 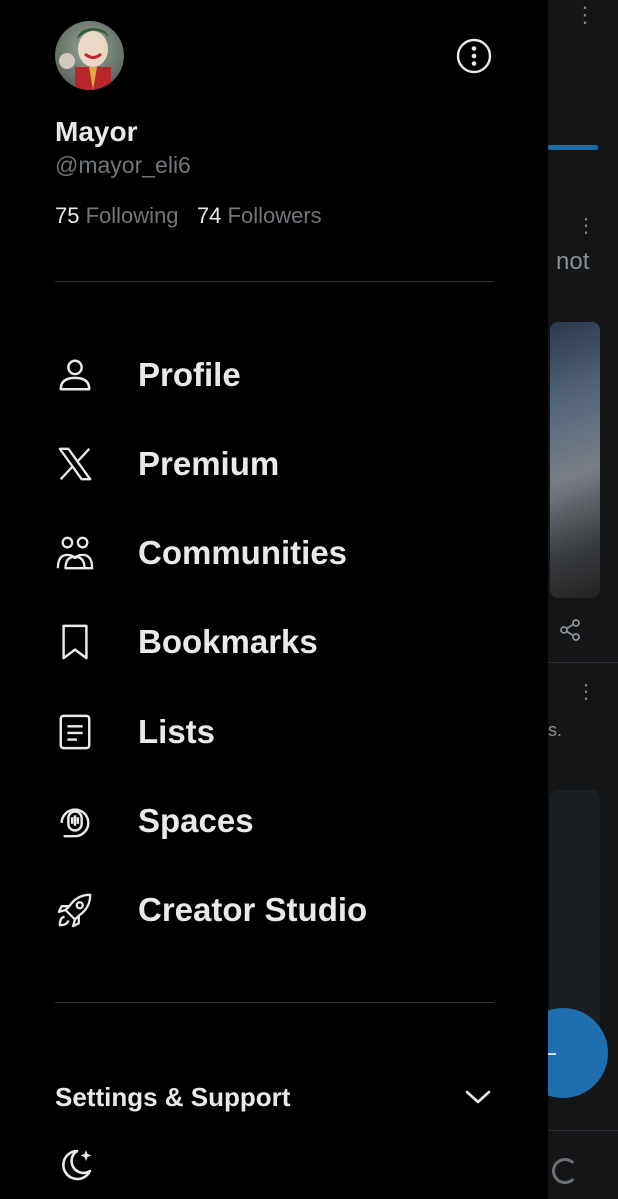 I want to click on following-count: 75, so click(x=67, y=215).